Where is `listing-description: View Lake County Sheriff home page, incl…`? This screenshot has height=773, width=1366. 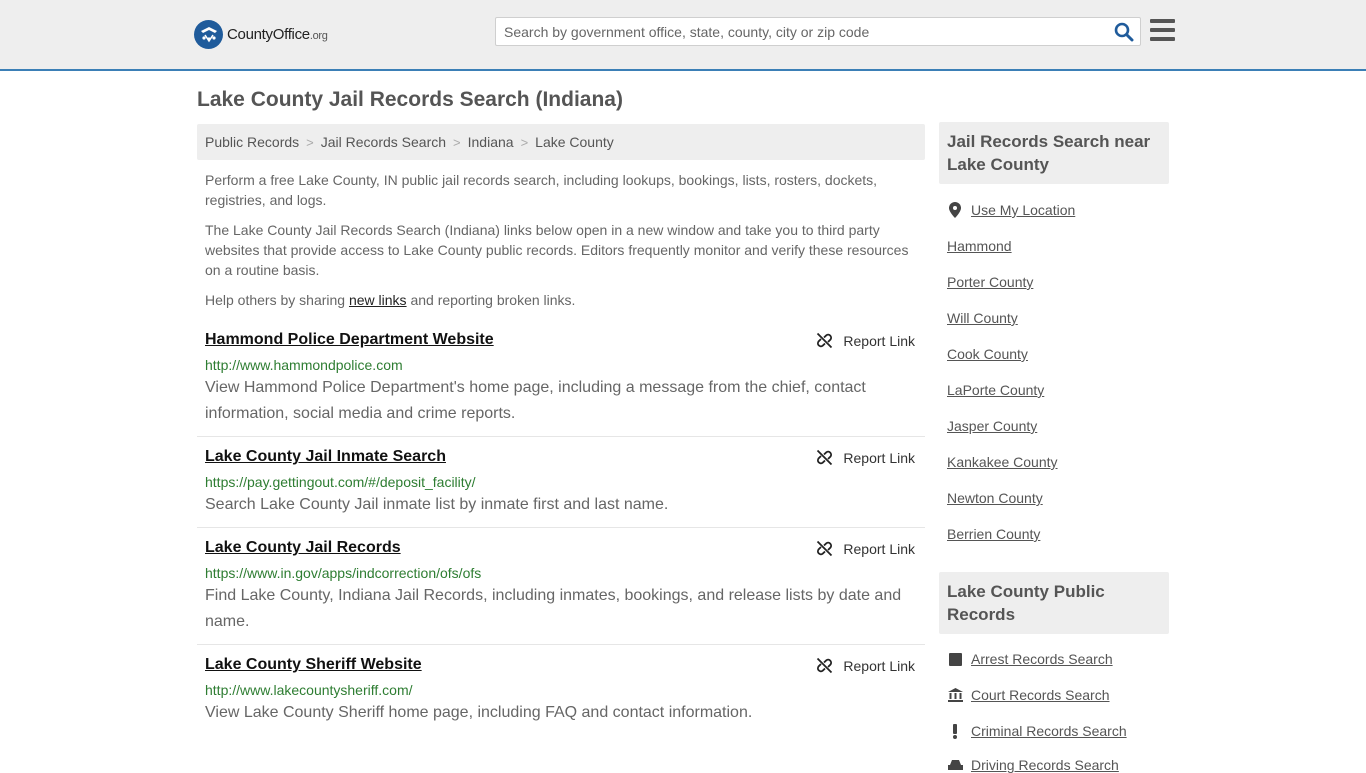 listing-description: View Lake County Sheriff home page, incl… is located at coordinates (479, 712).